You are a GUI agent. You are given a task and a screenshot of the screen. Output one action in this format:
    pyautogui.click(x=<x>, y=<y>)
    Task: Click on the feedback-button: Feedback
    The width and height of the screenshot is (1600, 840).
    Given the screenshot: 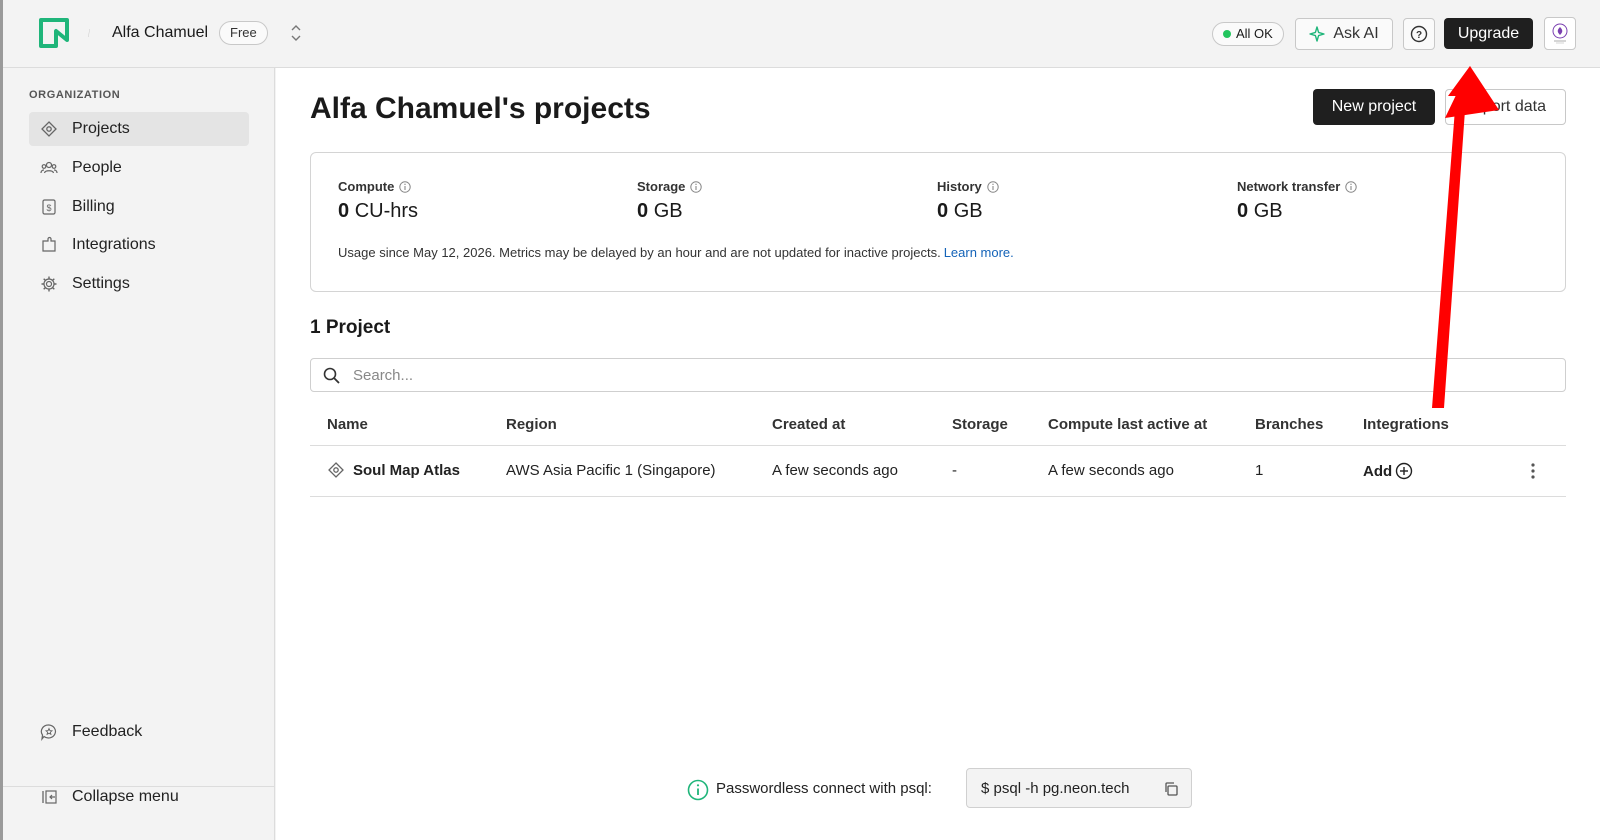 What is the action you would take?
    pyautogui.click(x=139, y=732)
    